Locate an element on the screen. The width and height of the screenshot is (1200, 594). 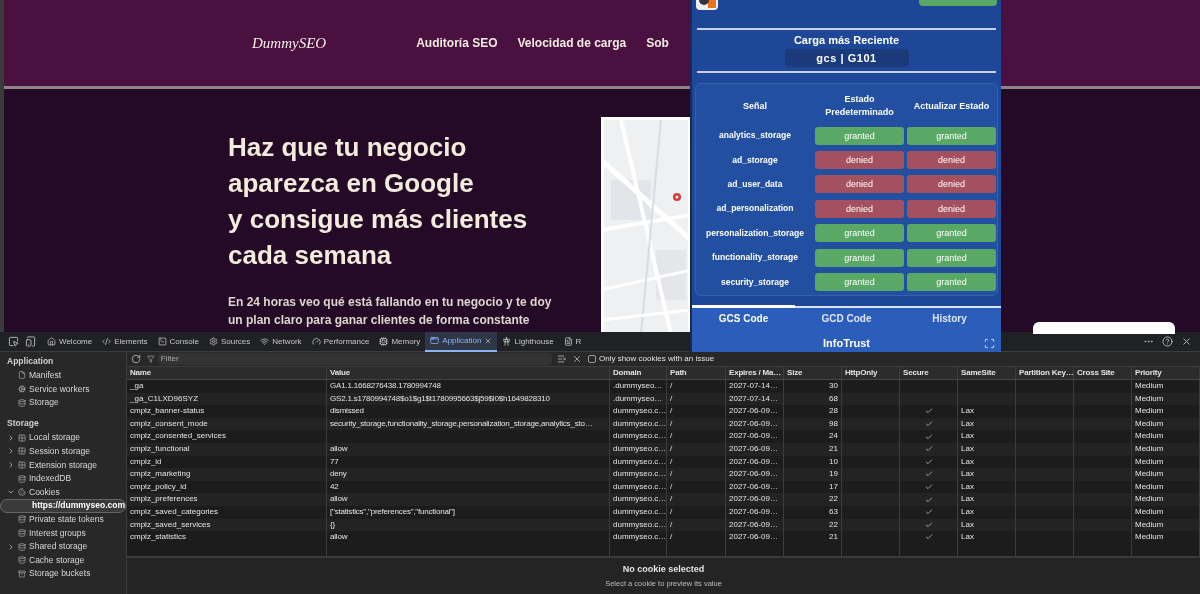
devtools-tab: Application is located at coordinates (461, 341).